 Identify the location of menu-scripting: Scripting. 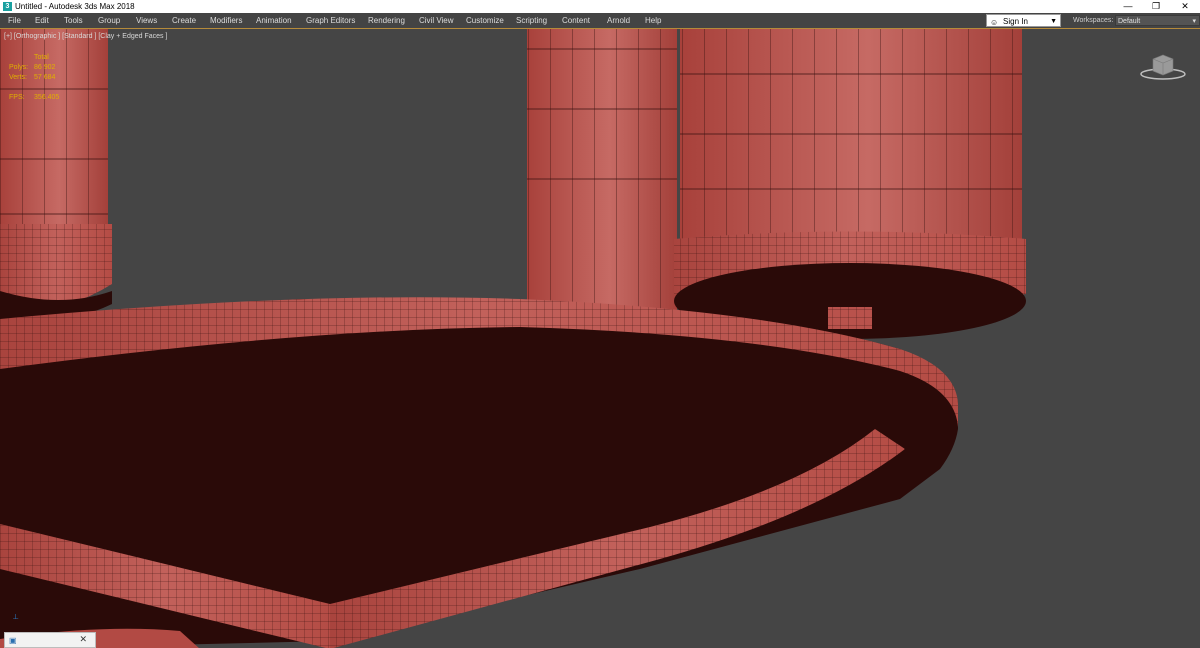
(531, 20).